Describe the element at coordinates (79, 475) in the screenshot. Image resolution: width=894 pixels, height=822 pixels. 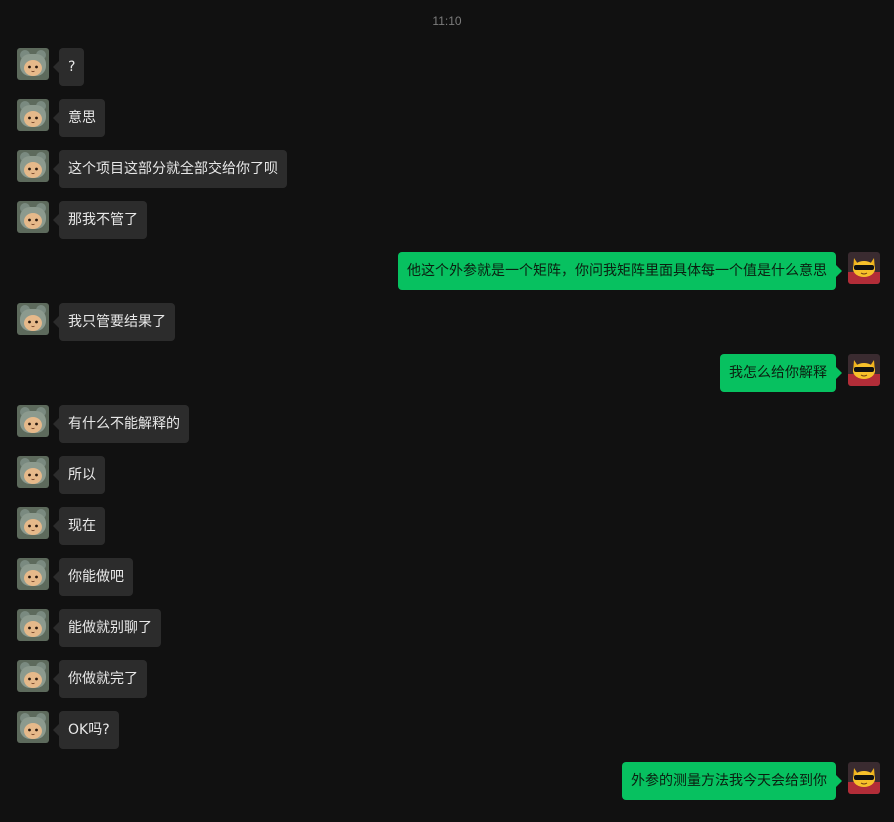
I see `message-bubble: 所以` at that location.